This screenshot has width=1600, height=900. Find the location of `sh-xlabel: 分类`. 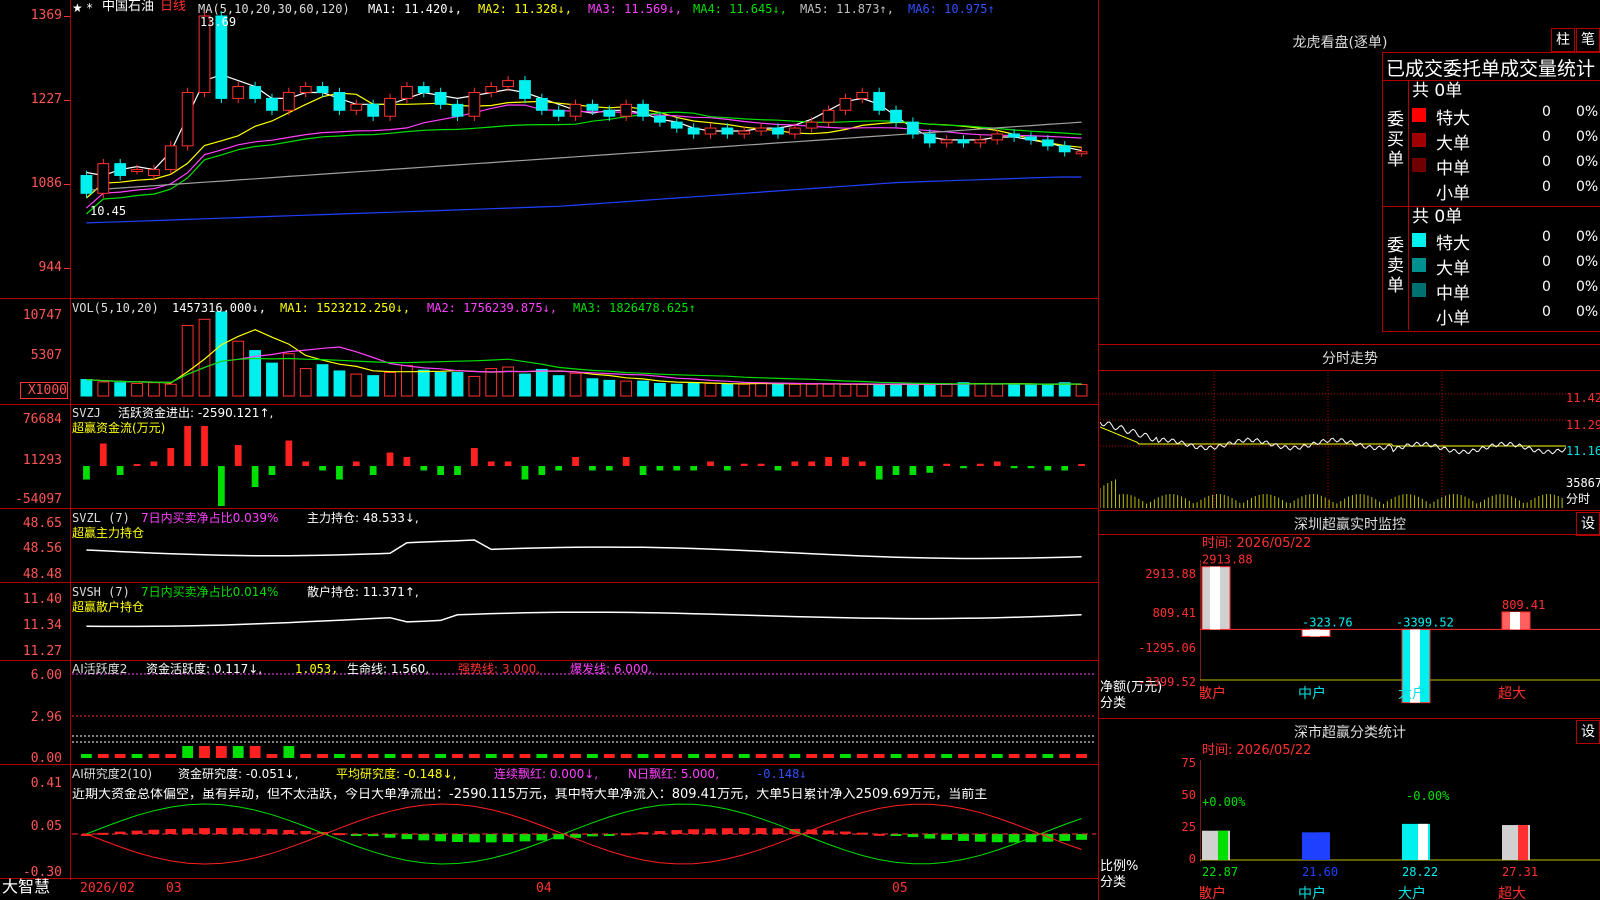

sh-xlabel: 分类 is located at coordinates (1113, 882).